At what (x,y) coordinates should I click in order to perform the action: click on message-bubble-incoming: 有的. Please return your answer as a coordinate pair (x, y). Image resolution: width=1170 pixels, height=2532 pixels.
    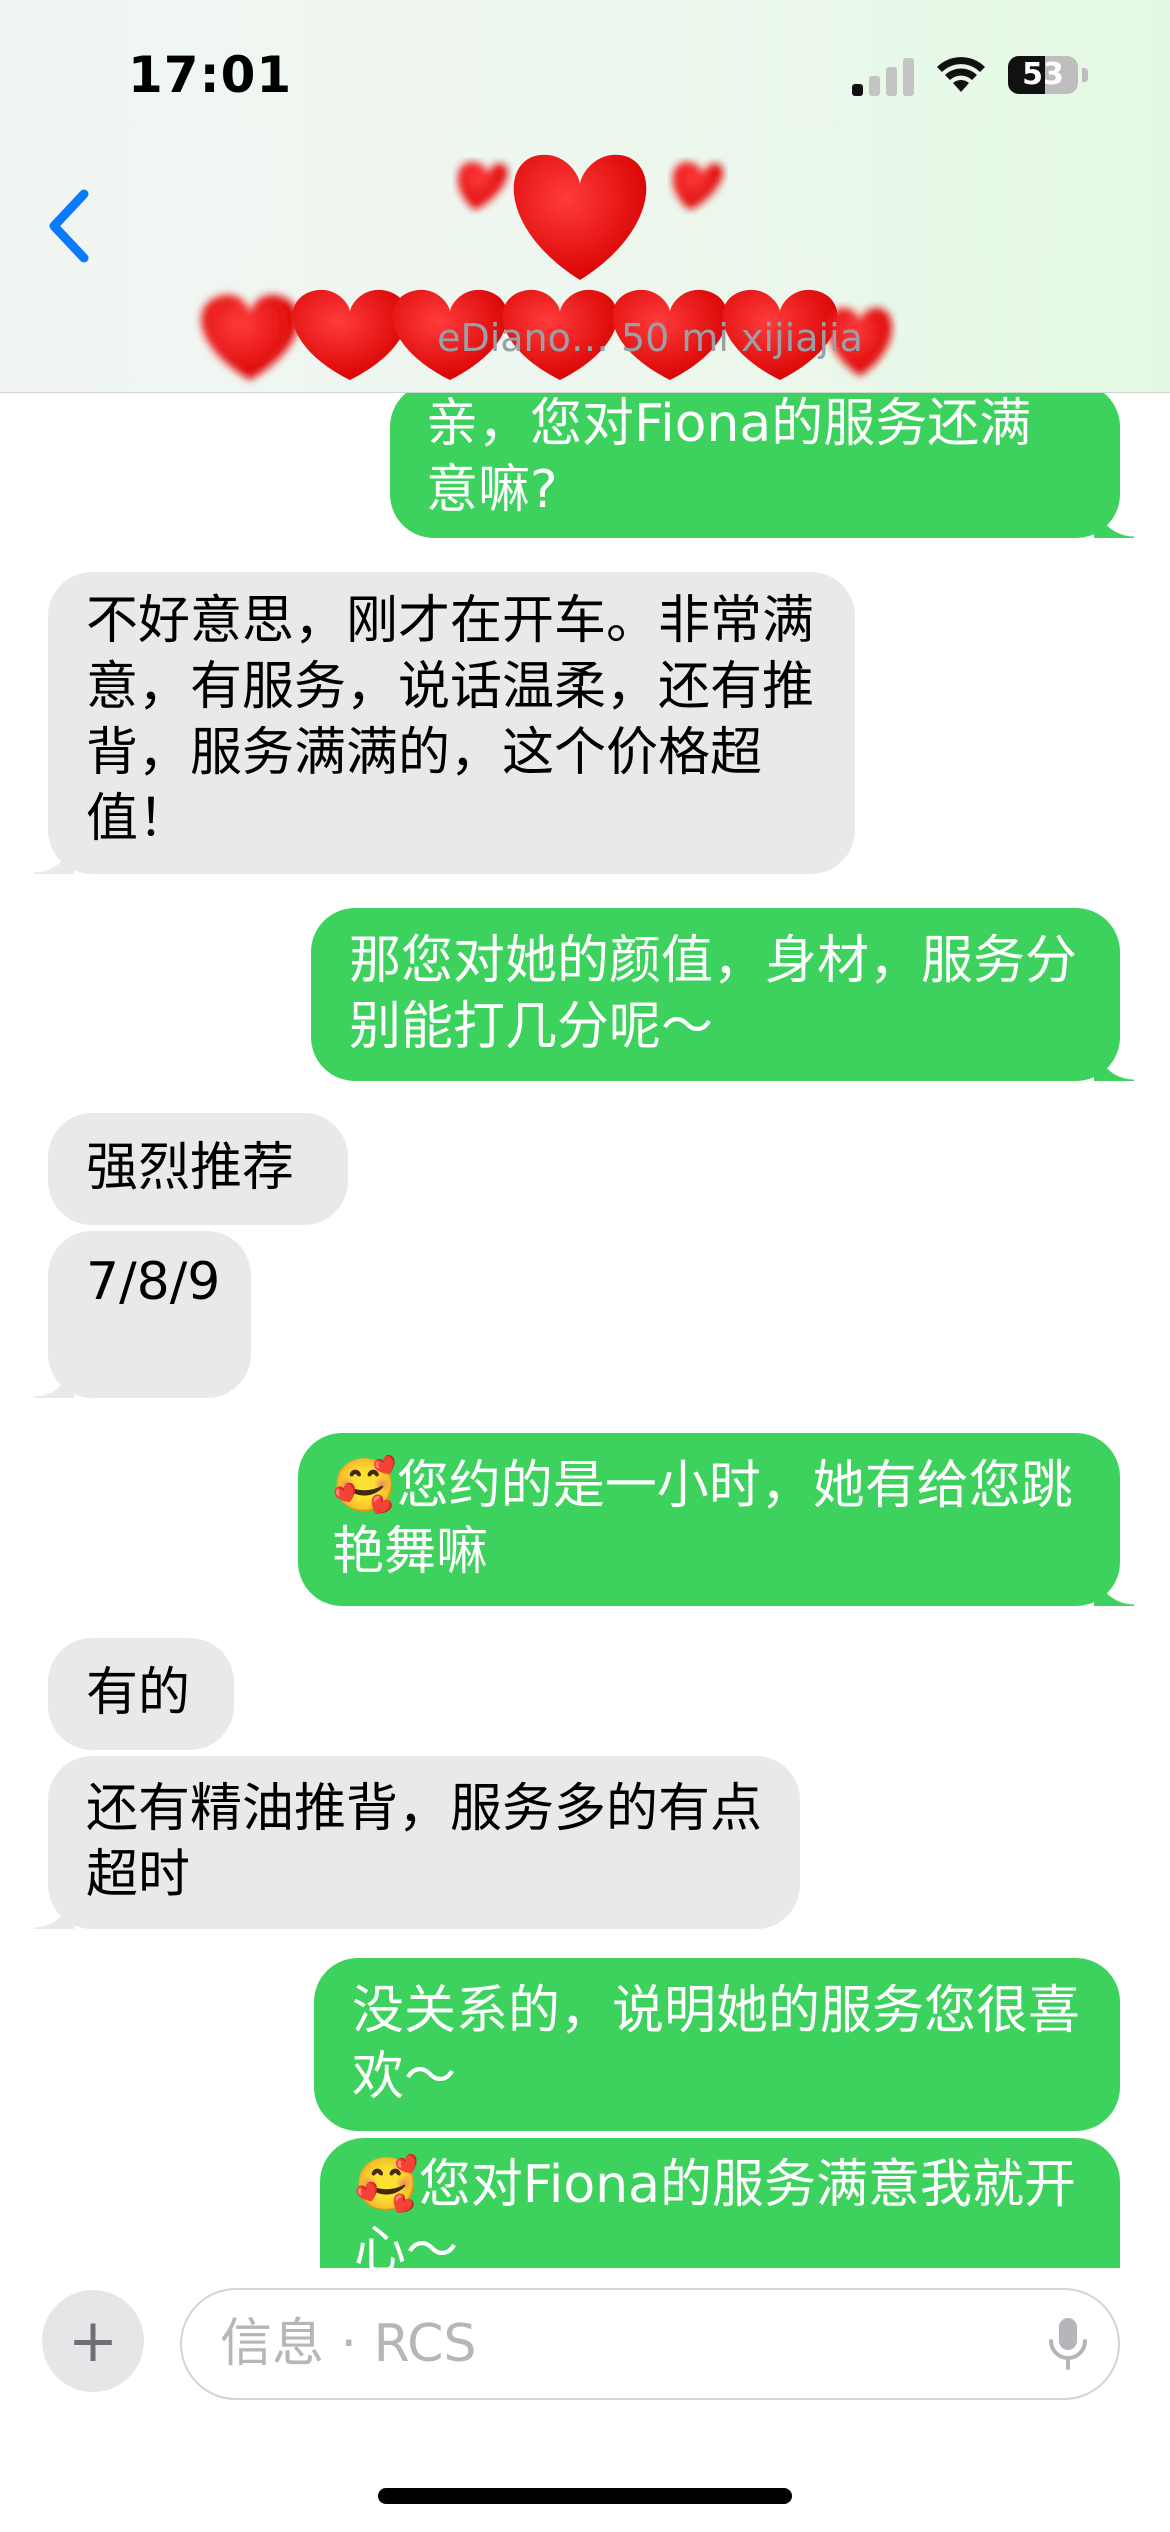
    Looking at the image, I should click on (141, 1694).